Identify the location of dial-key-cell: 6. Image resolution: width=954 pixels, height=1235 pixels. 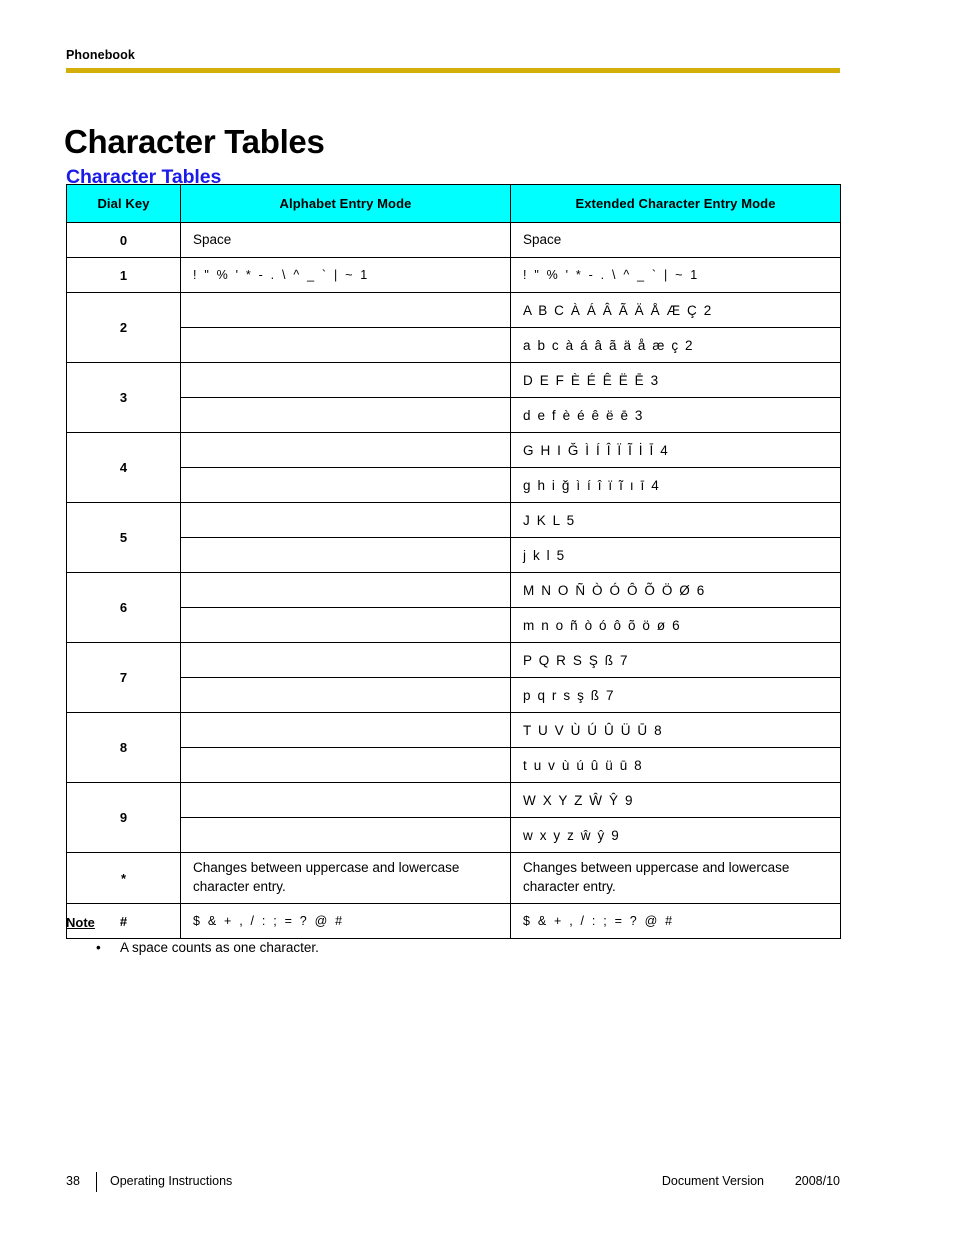
(123, 607).